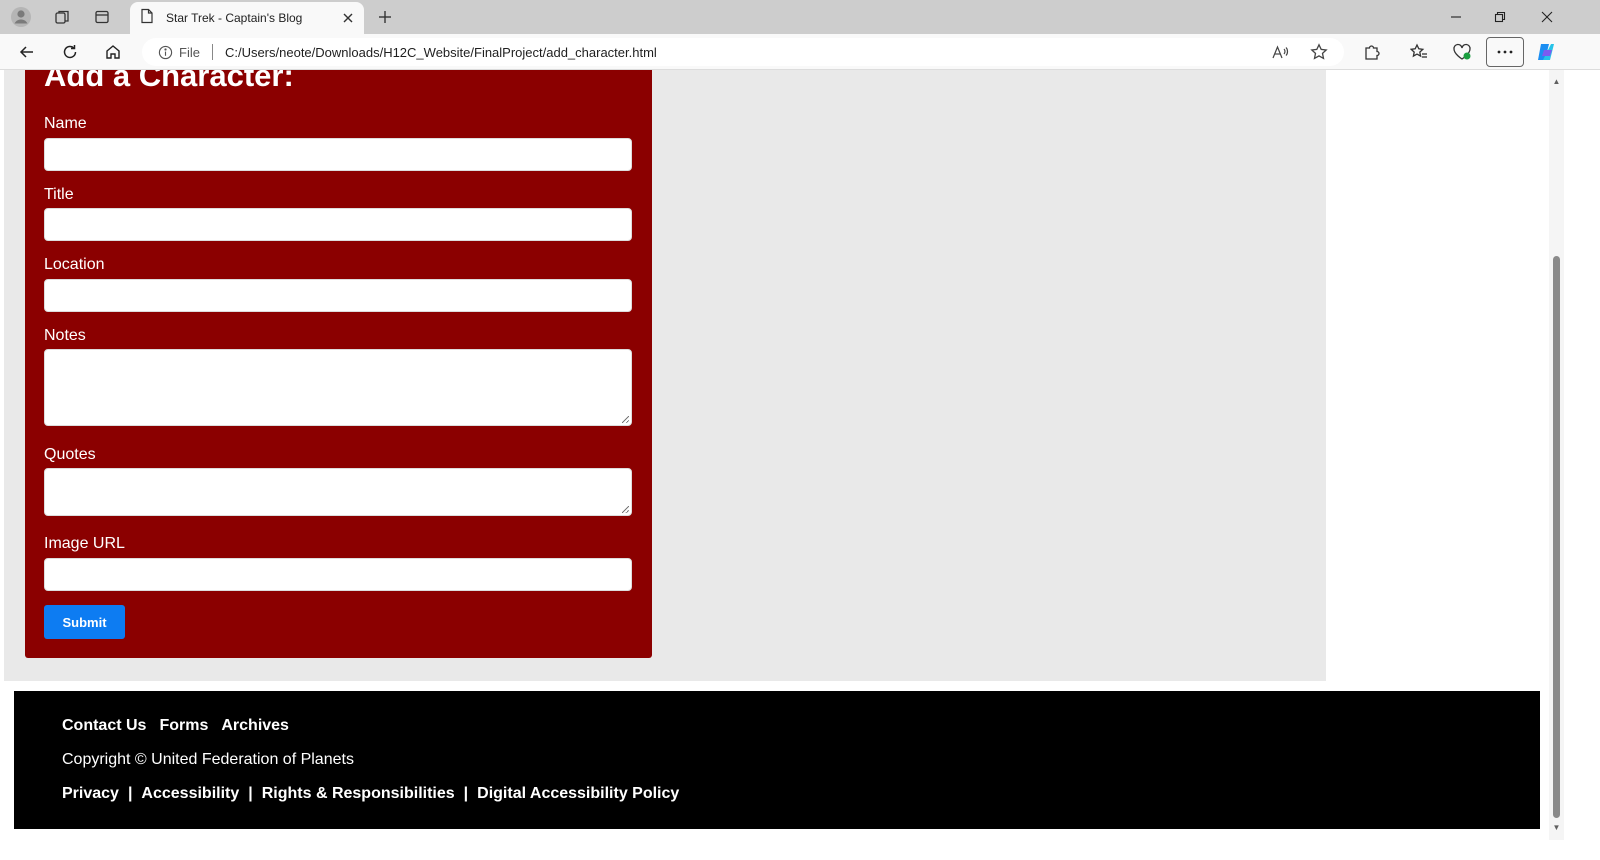 The width and height of the screenshot is (1600, 860). Describe the element at coordinates (102, 17) in the screenshot. I see `vertical-tabs-icon` at that location.